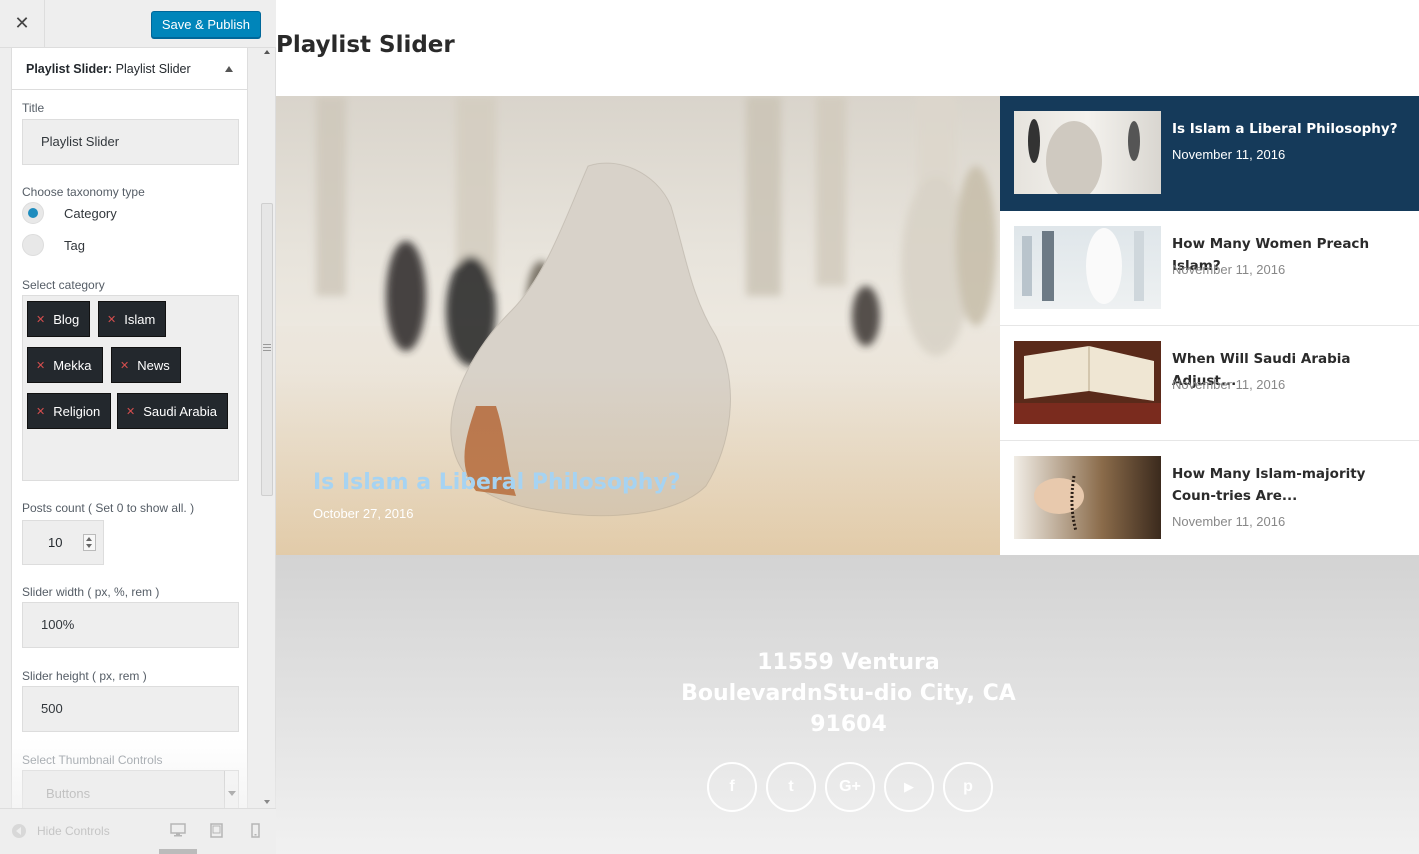  I want to click on title-input: Playlist Slider, so click(130, 142).